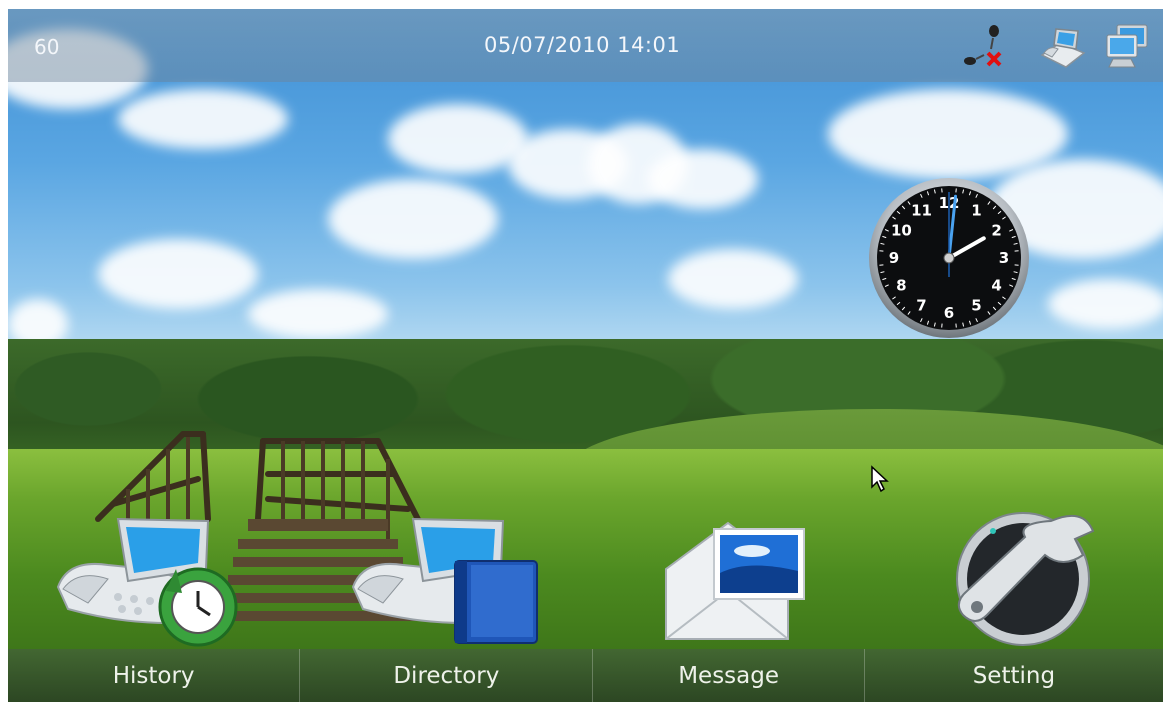  I want to click on volume-level: 60, so click(47, 47).